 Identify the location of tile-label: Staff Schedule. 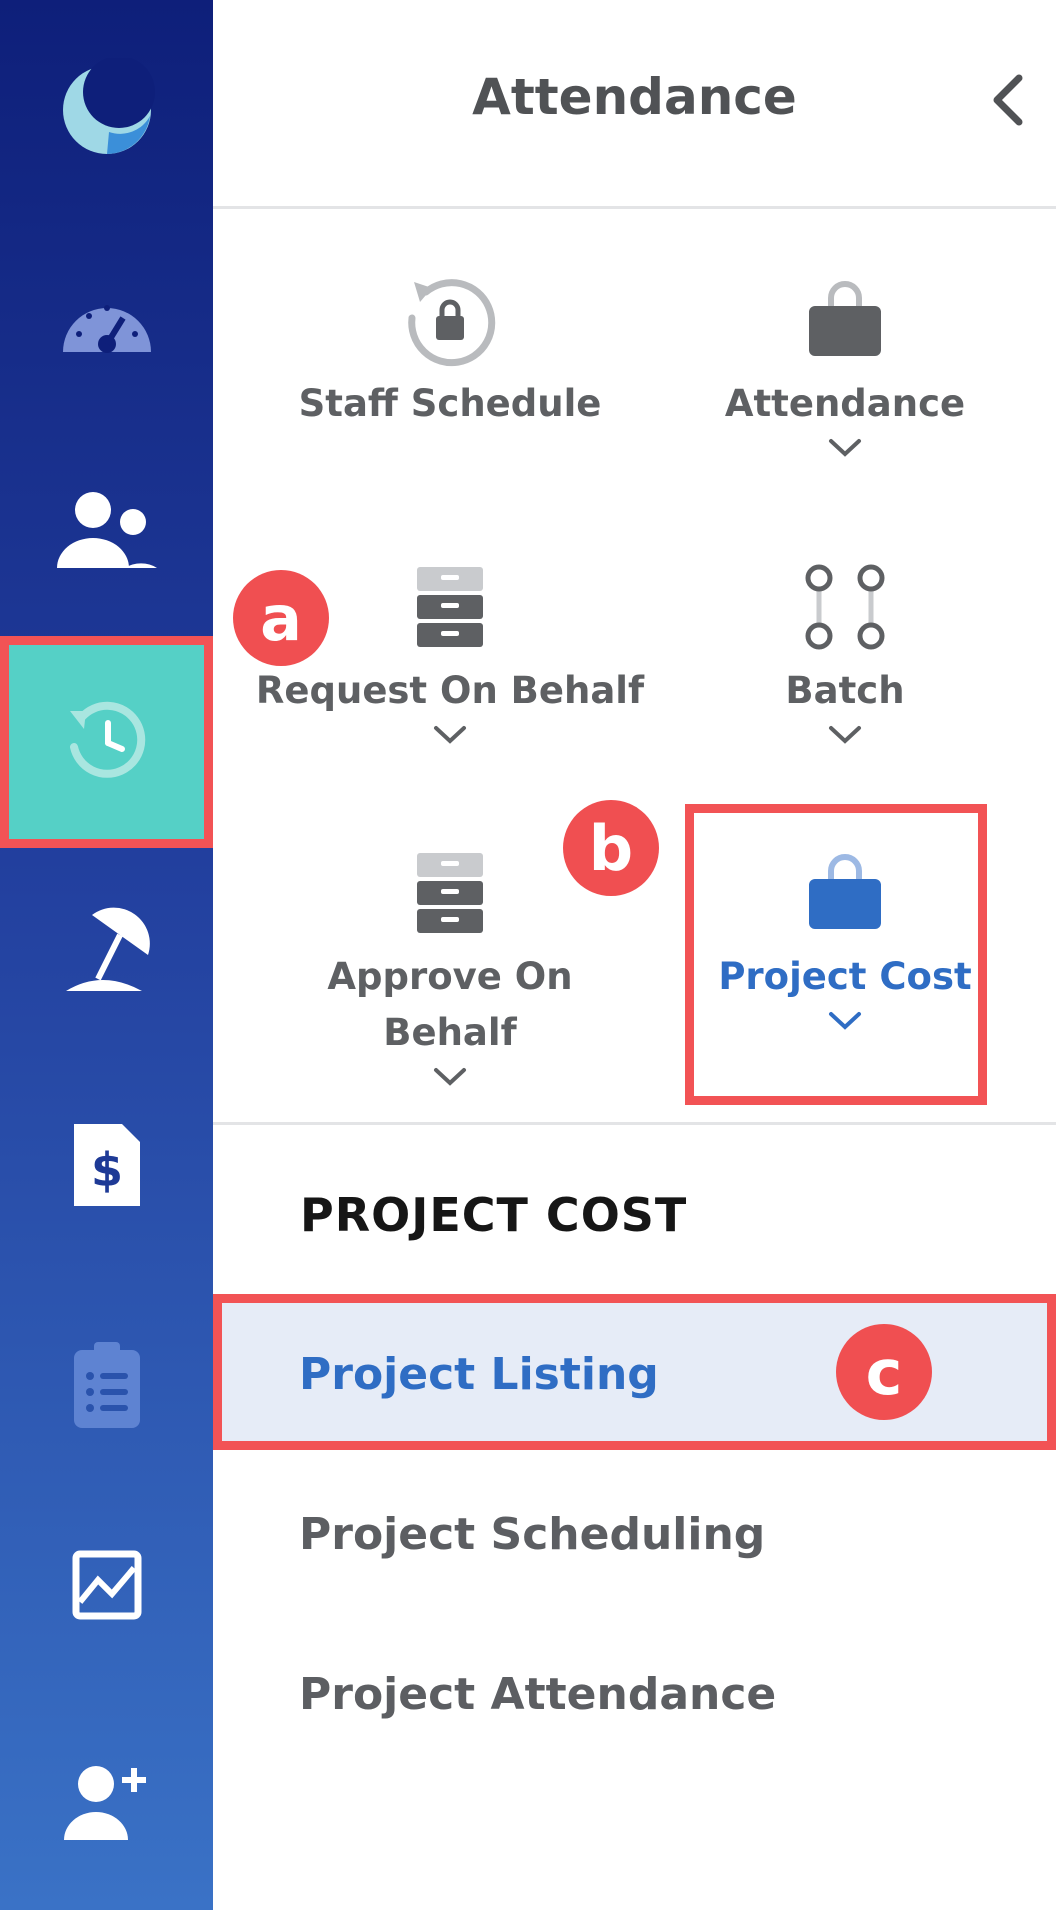
(450, 403).